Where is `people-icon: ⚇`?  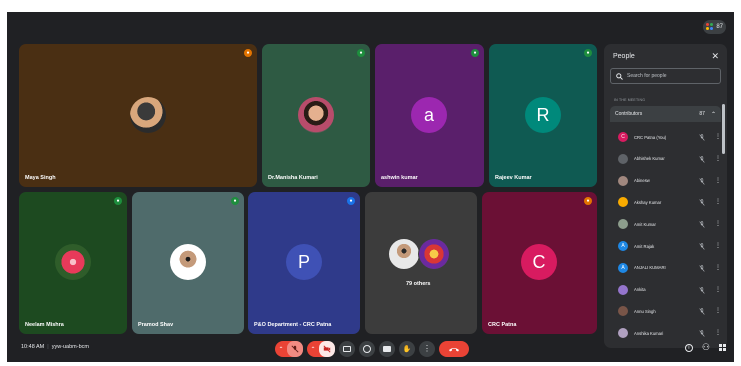 people-icon: ⚇ is located at coordinates (706, 347).